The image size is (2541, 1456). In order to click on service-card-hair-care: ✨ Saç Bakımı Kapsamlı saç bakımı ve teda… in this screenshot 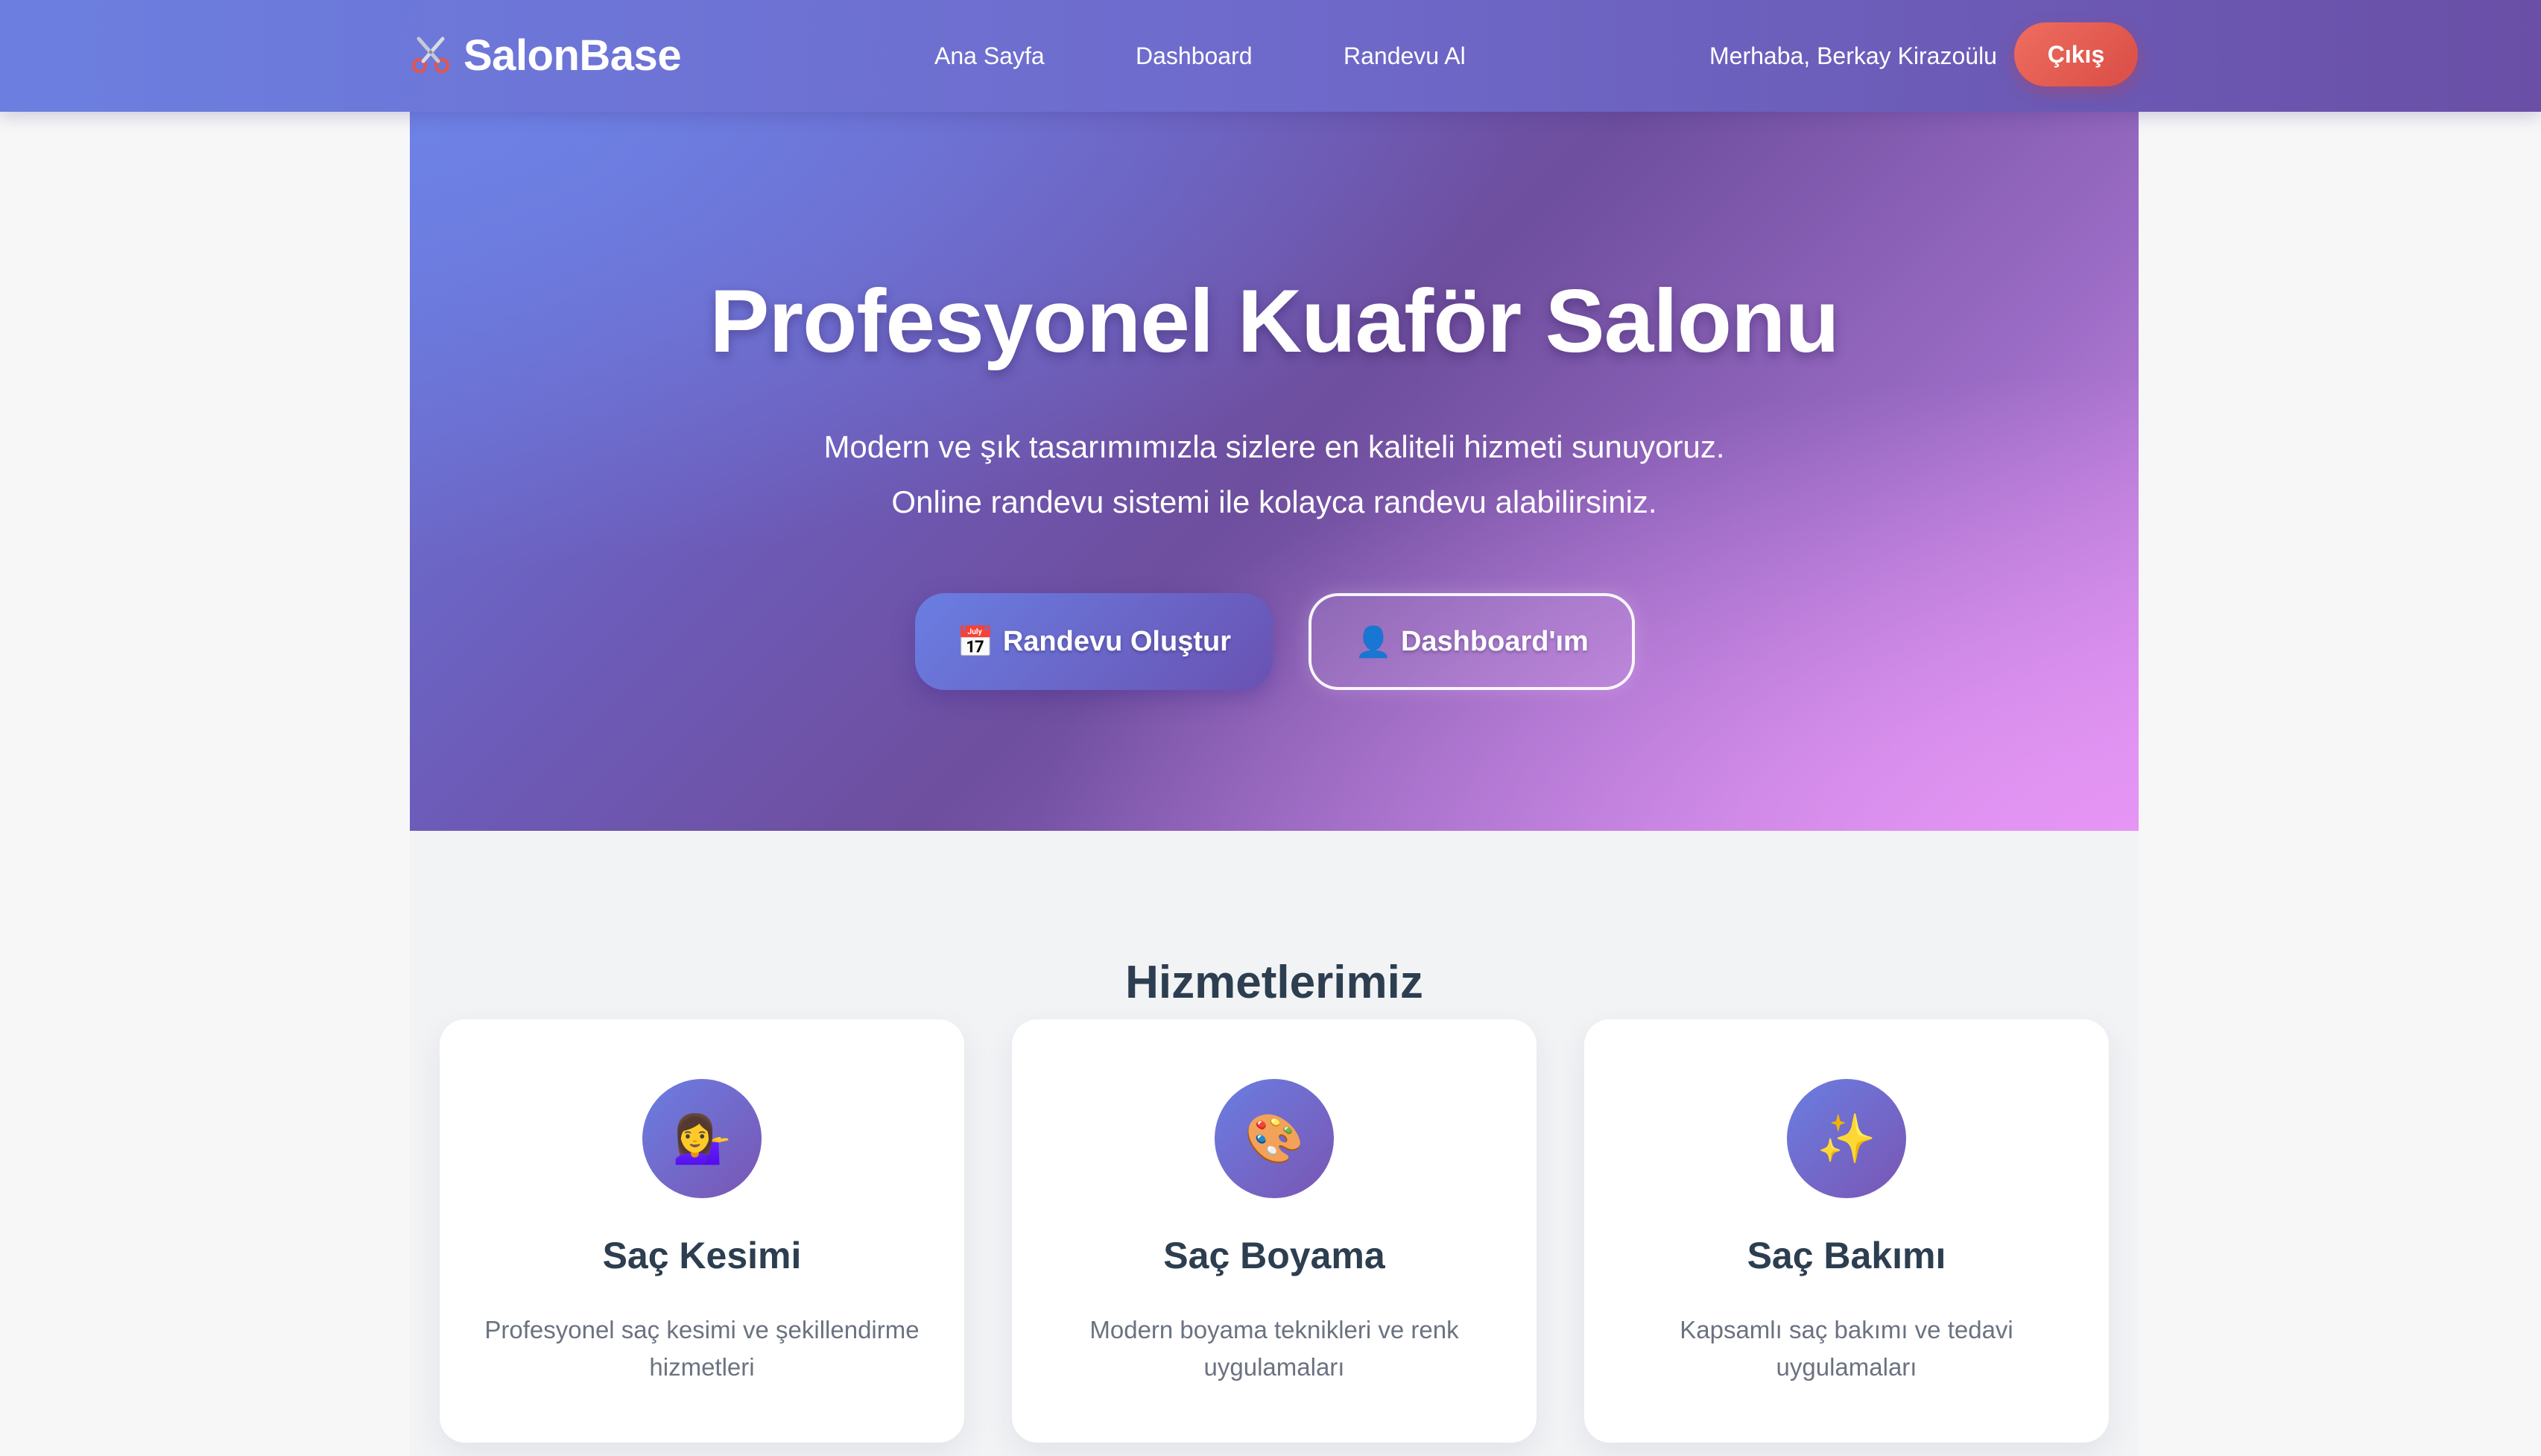, I will do `click(1846, 1231)`.